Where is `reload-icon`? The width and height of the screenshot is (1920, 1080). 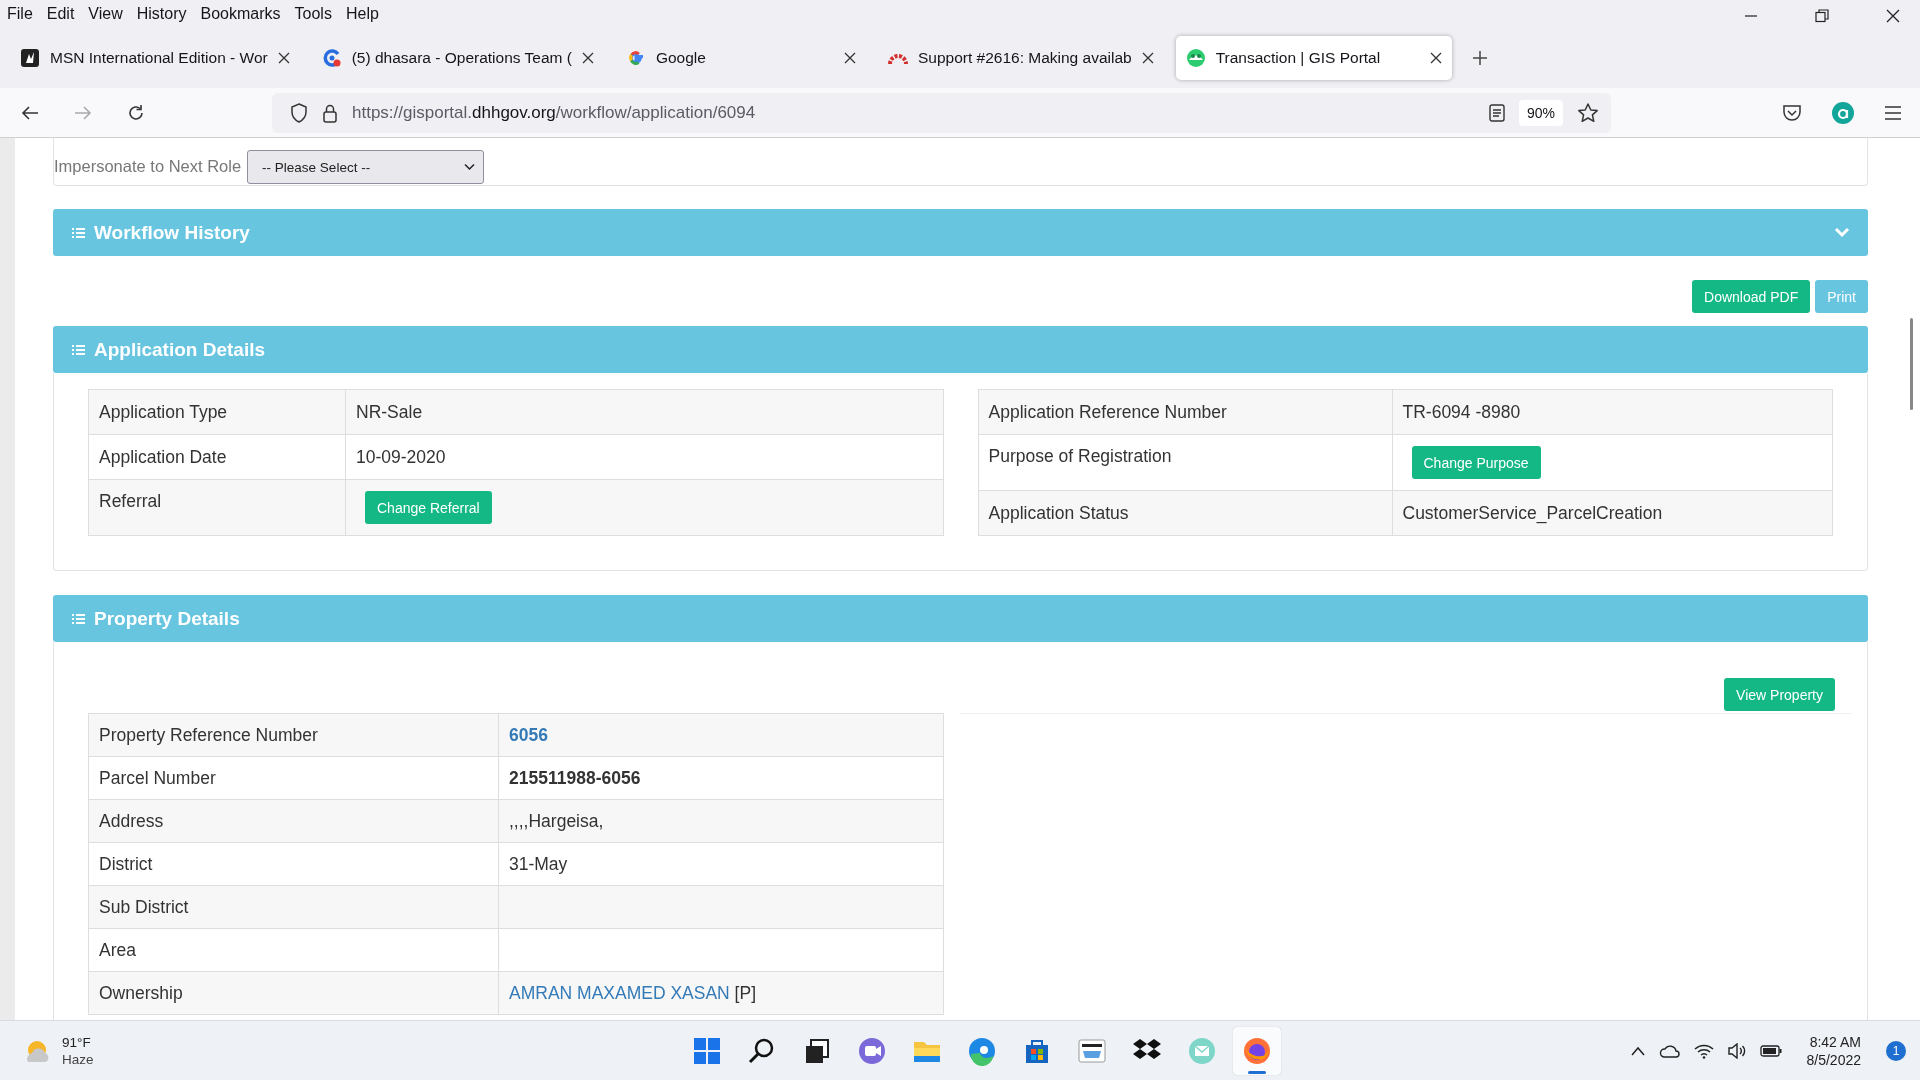 reload-icon is located at coordinates (136, 112).